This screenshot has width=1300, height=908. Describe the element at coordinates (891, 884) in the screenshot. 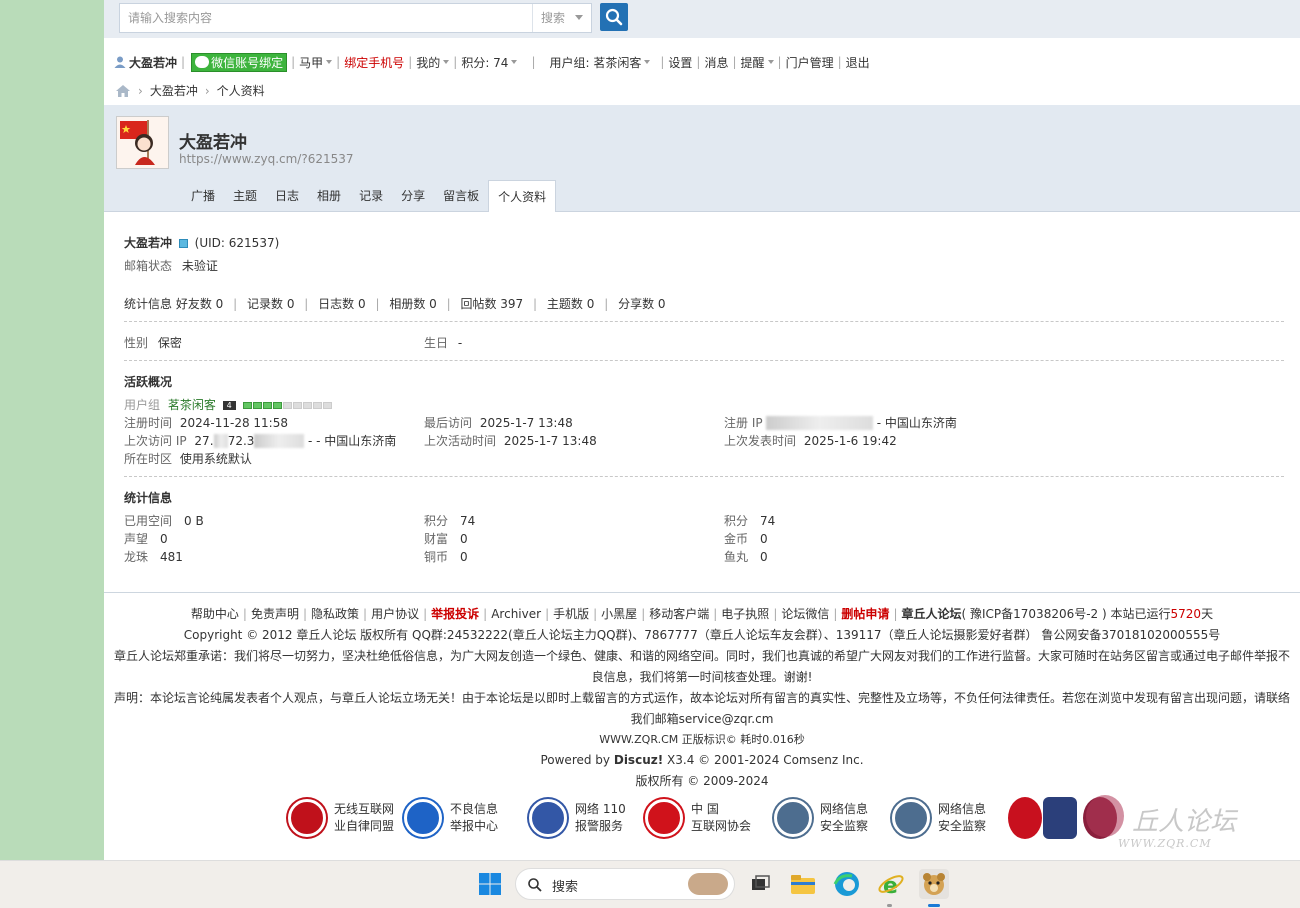

I see `ie-browser-icon: e` at that location.